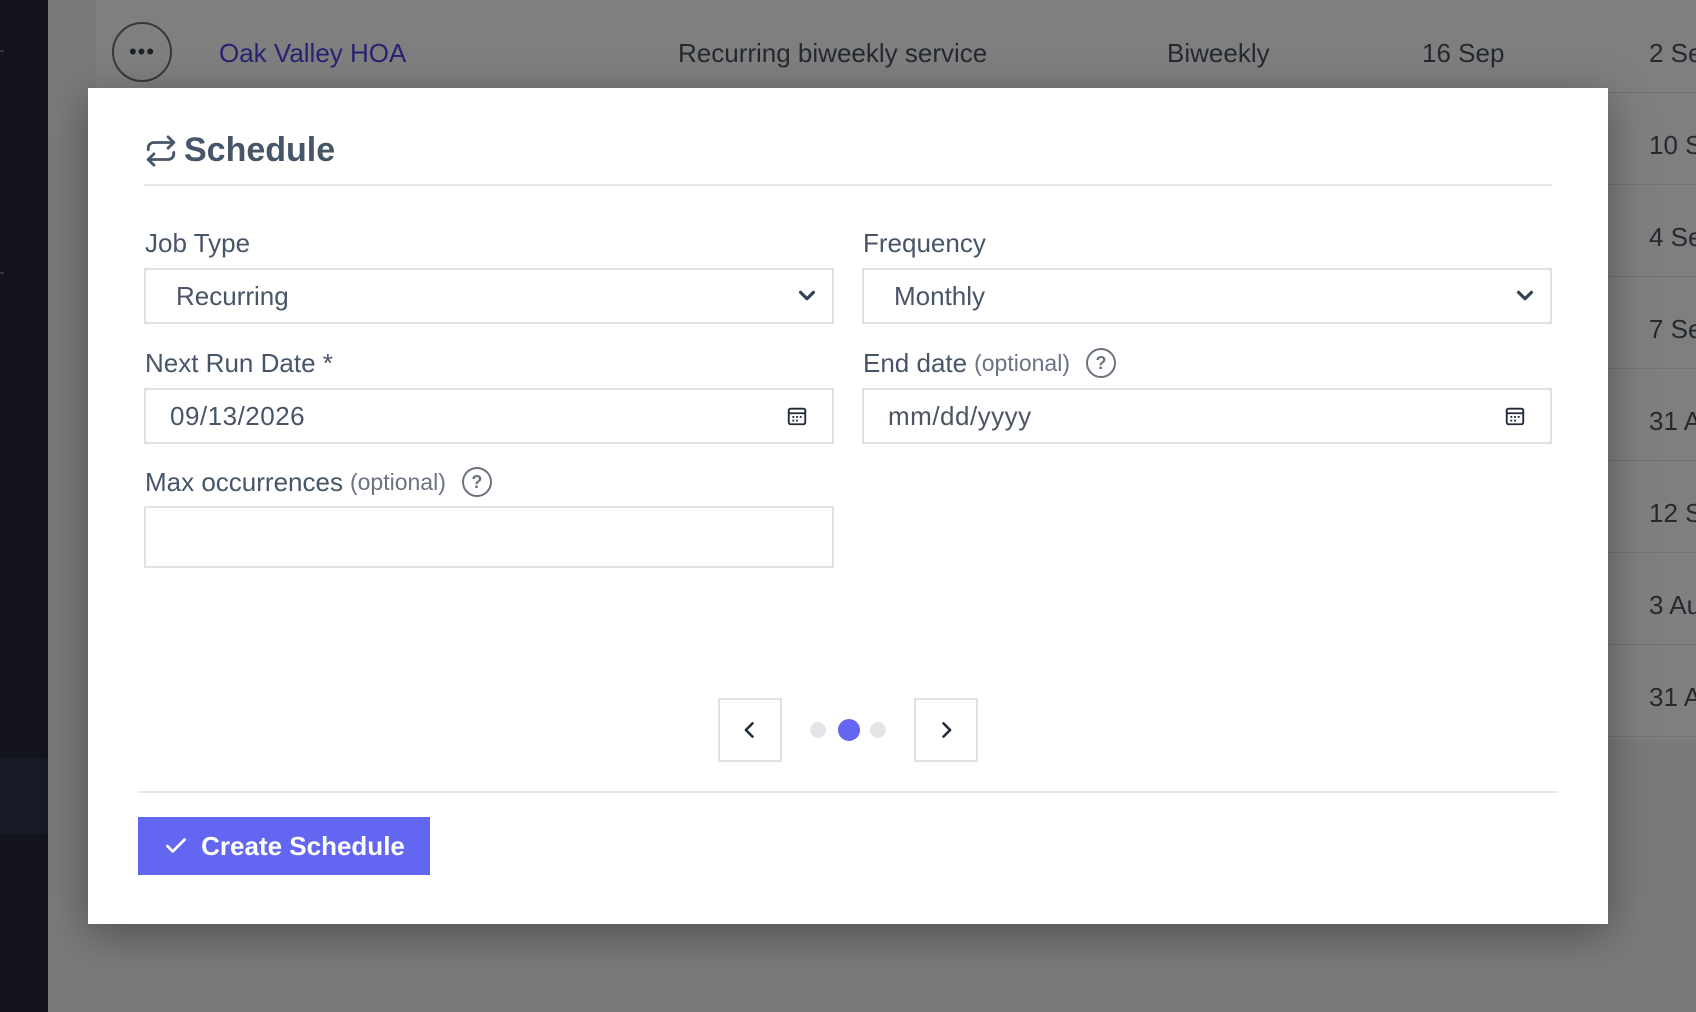  I want to click on chevron-left-icon, so click(749, 730).